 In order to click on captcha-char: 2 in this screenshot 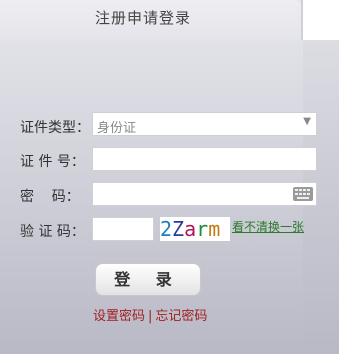, I will do `click(166, 229)`.